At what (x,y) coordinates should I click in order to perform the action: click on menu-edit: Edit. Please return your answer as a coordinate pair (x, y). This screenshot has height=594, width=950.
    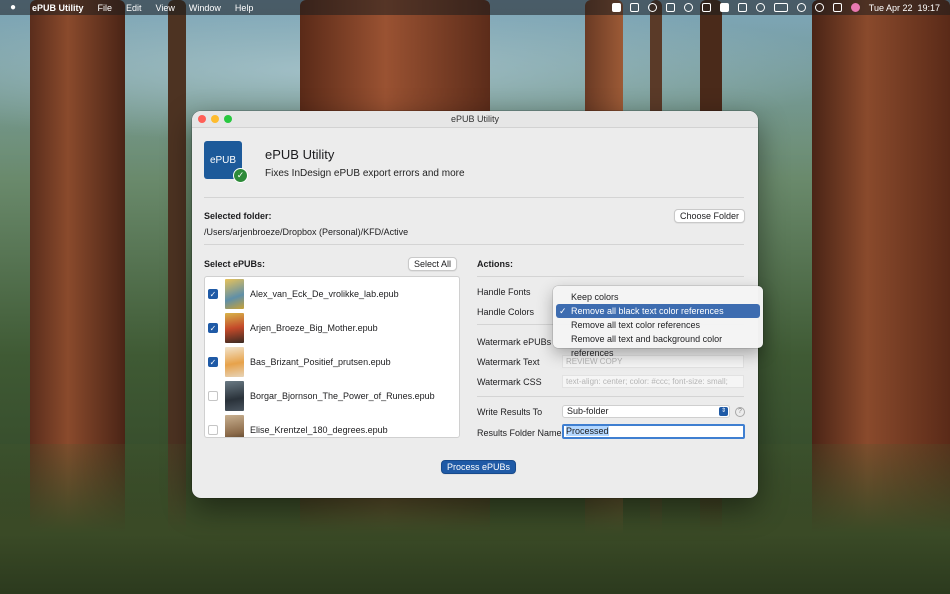
    Looking at the image, I should click on (134, 8).